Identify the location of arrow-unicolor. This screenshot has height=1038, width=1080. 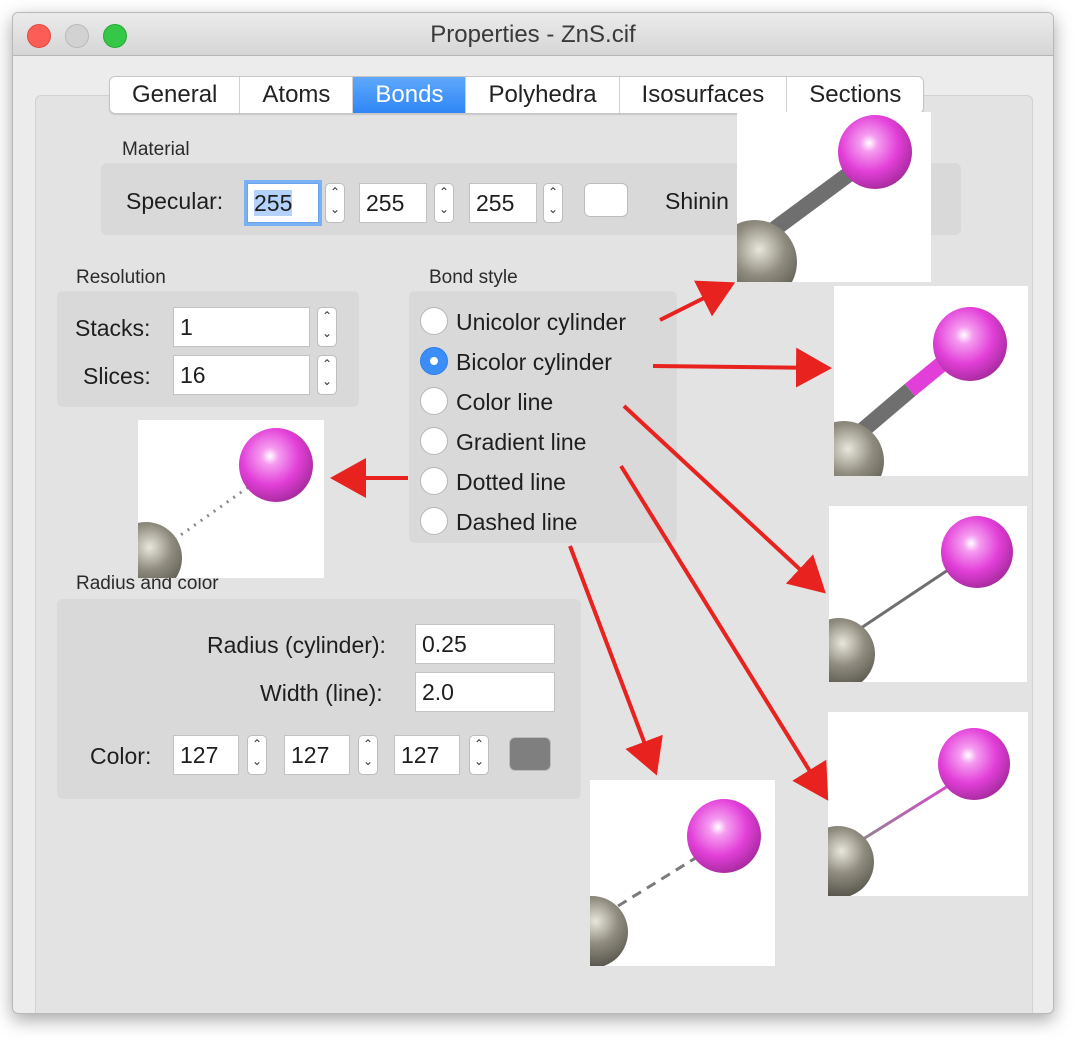
(697, 301).